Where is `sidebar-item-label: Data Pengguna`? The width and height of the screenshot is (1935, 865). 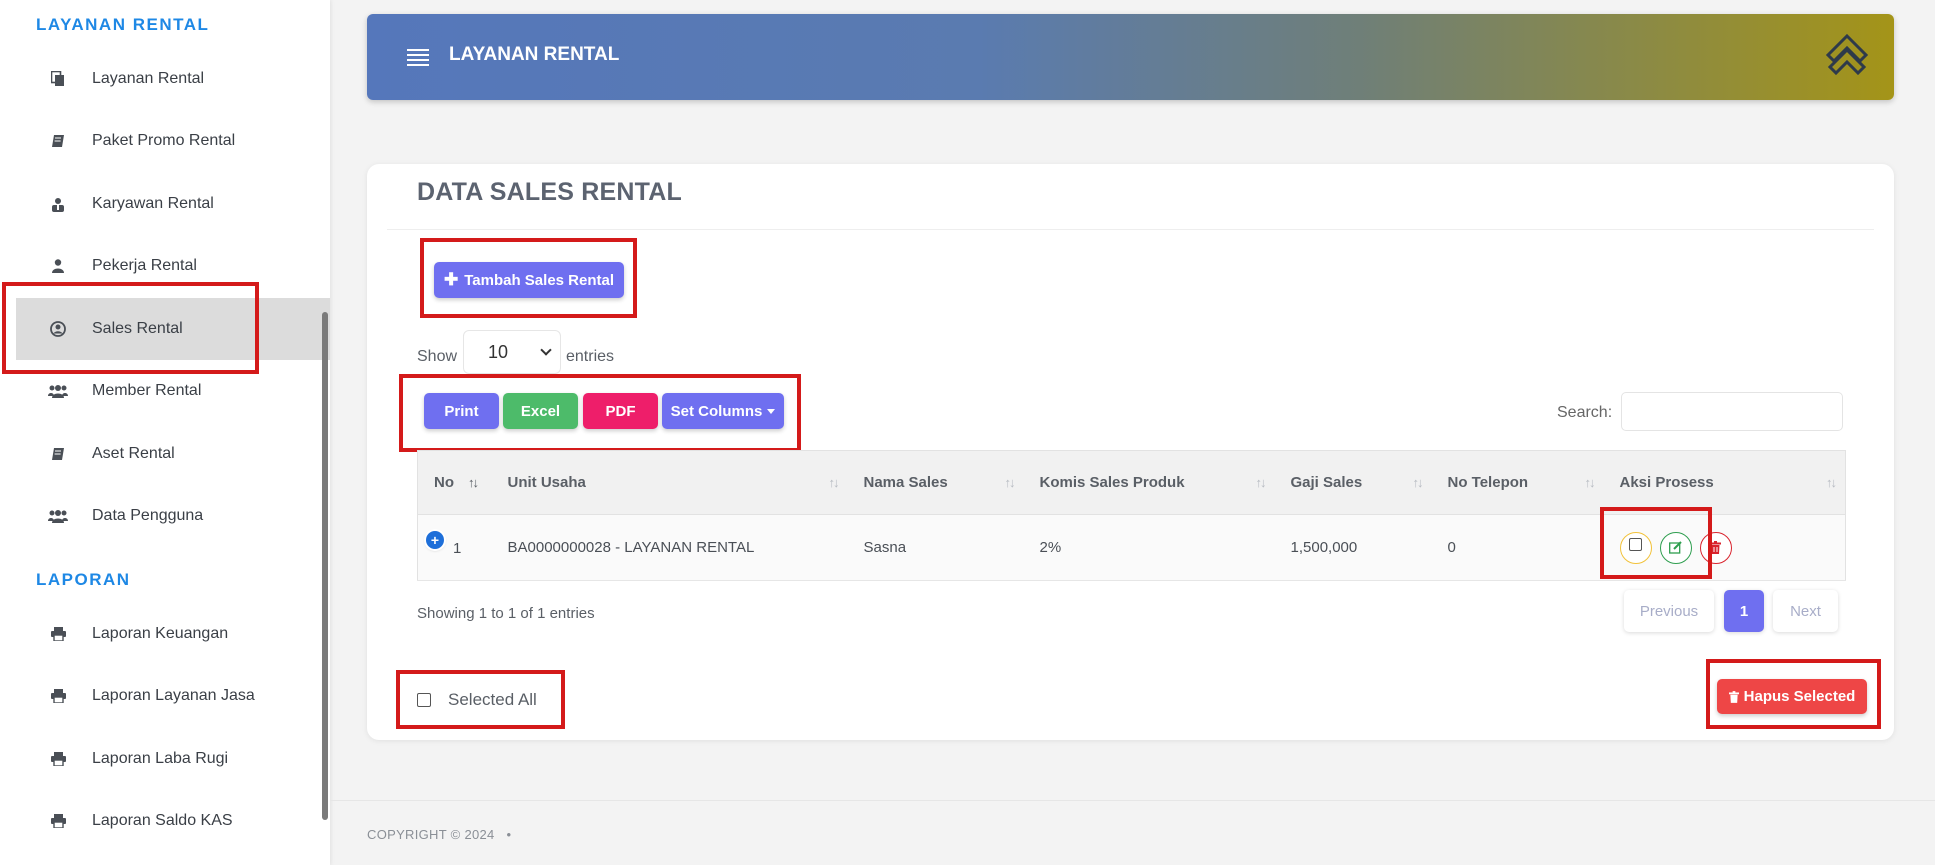
sidebar-item-label: Data Pengguna is located at coordinates (148, 515).